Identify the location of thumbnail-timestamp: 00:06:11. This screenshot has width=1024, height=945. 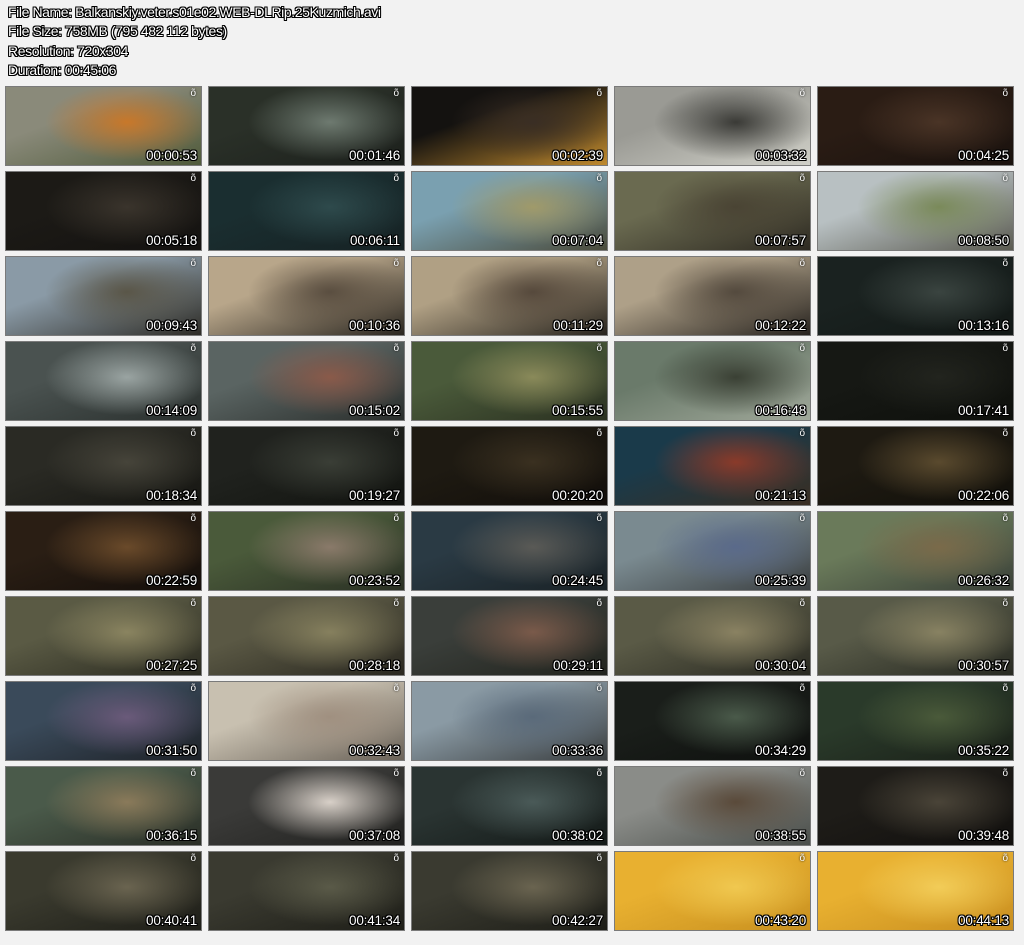
(375, 240).